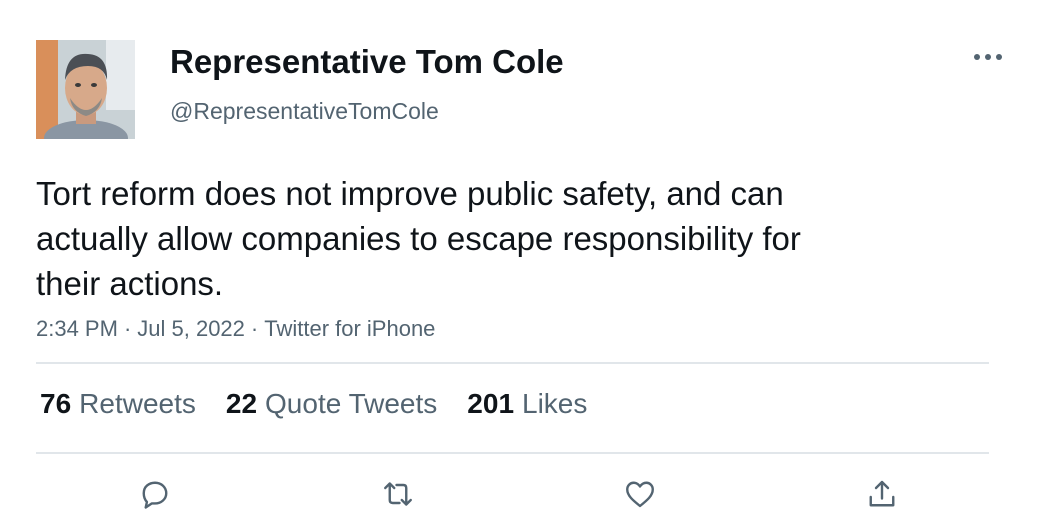 The width and height of the screenshot is (1050, 525). I want to click on tweet-meta: 2:34 PM · Jul 5, 2022 · Twitter for iPhone, so click(235, 329).